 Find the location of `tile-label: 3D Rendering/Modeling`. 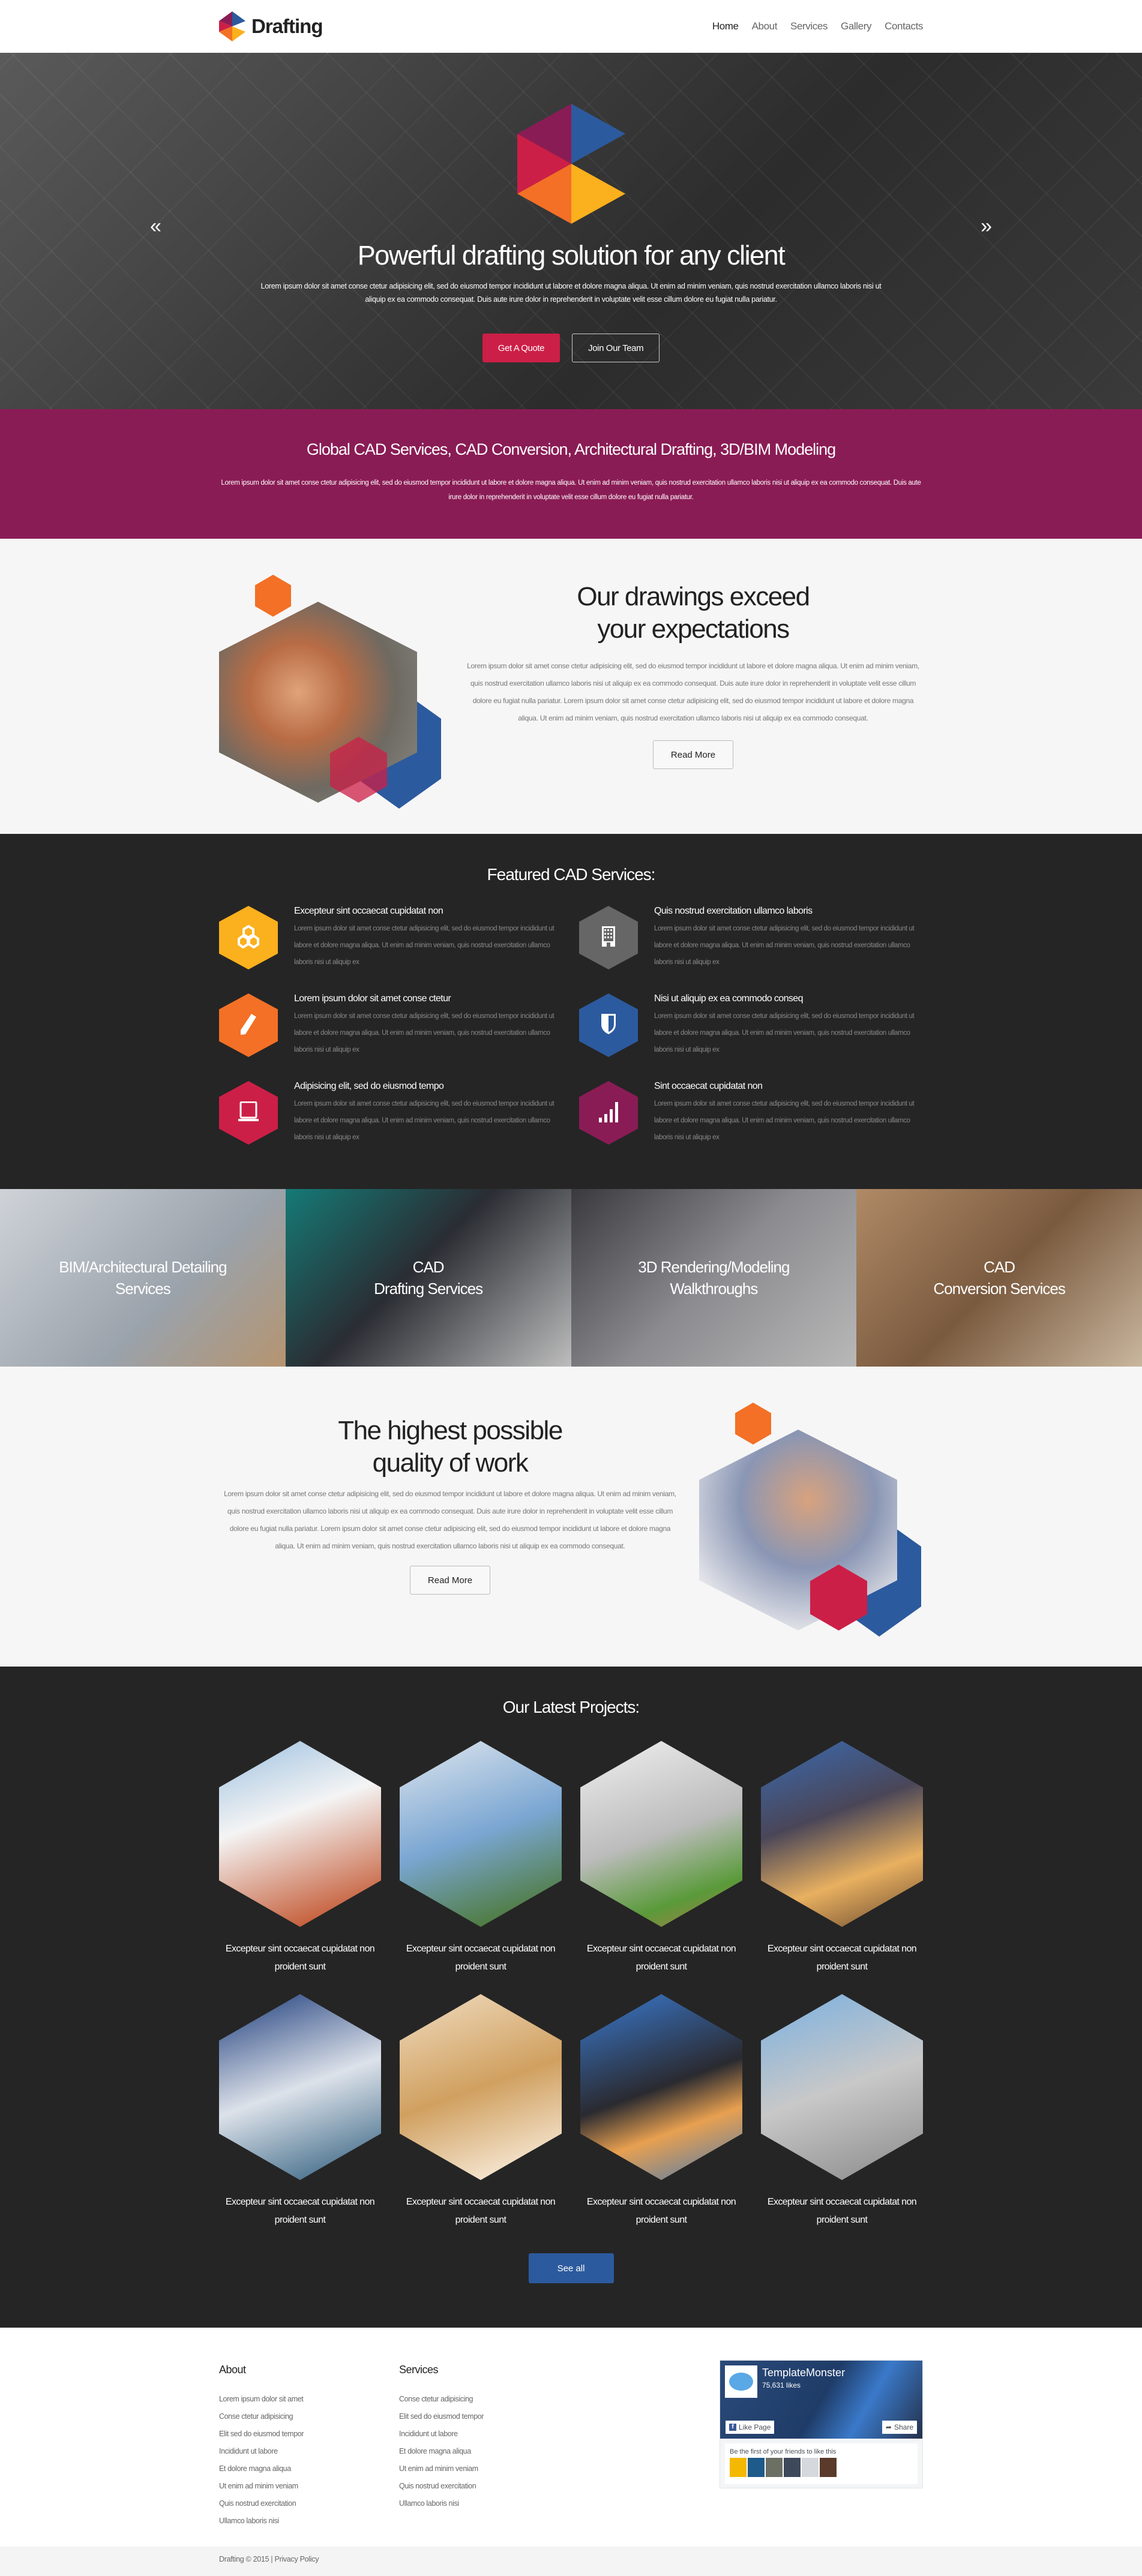

tile-label: 3D Rendering/Modeling is located at coordinates (714, 1267).